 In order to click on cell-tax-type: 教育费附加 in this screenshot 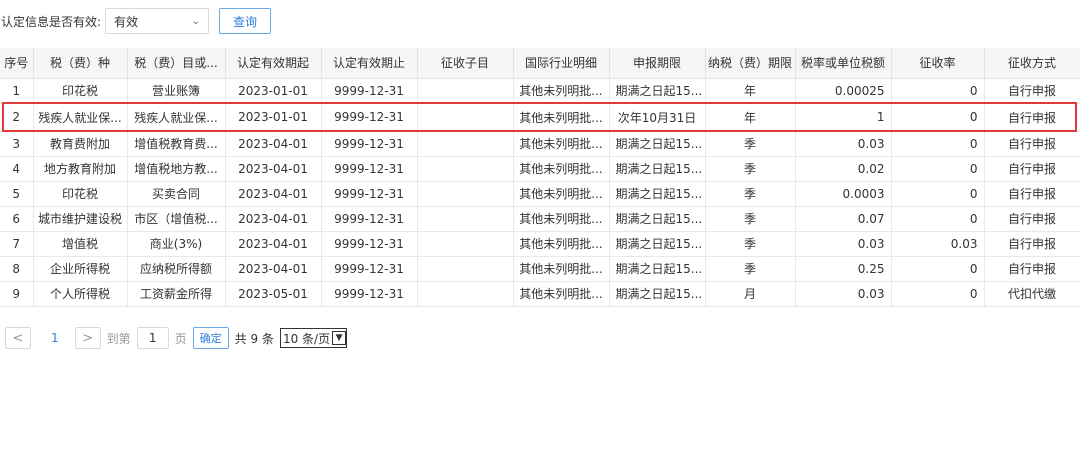, I will do `click(80, 144)`.